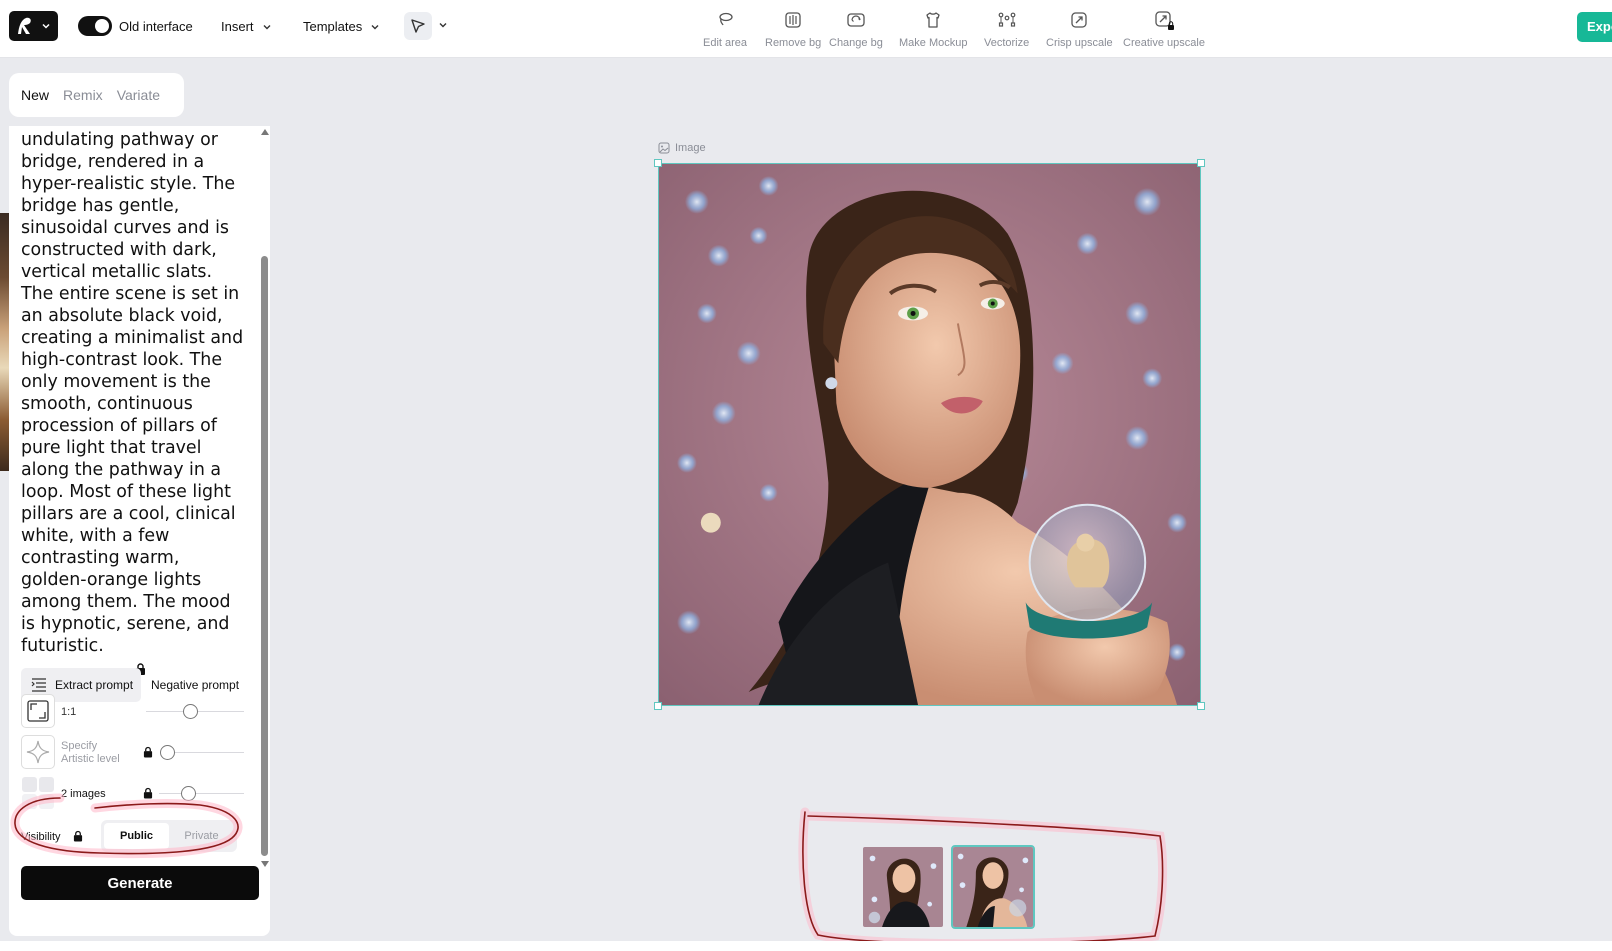 The width and height of the screenshot is (1612, 951). I want to click on images-count-setting, so click(38, 793).